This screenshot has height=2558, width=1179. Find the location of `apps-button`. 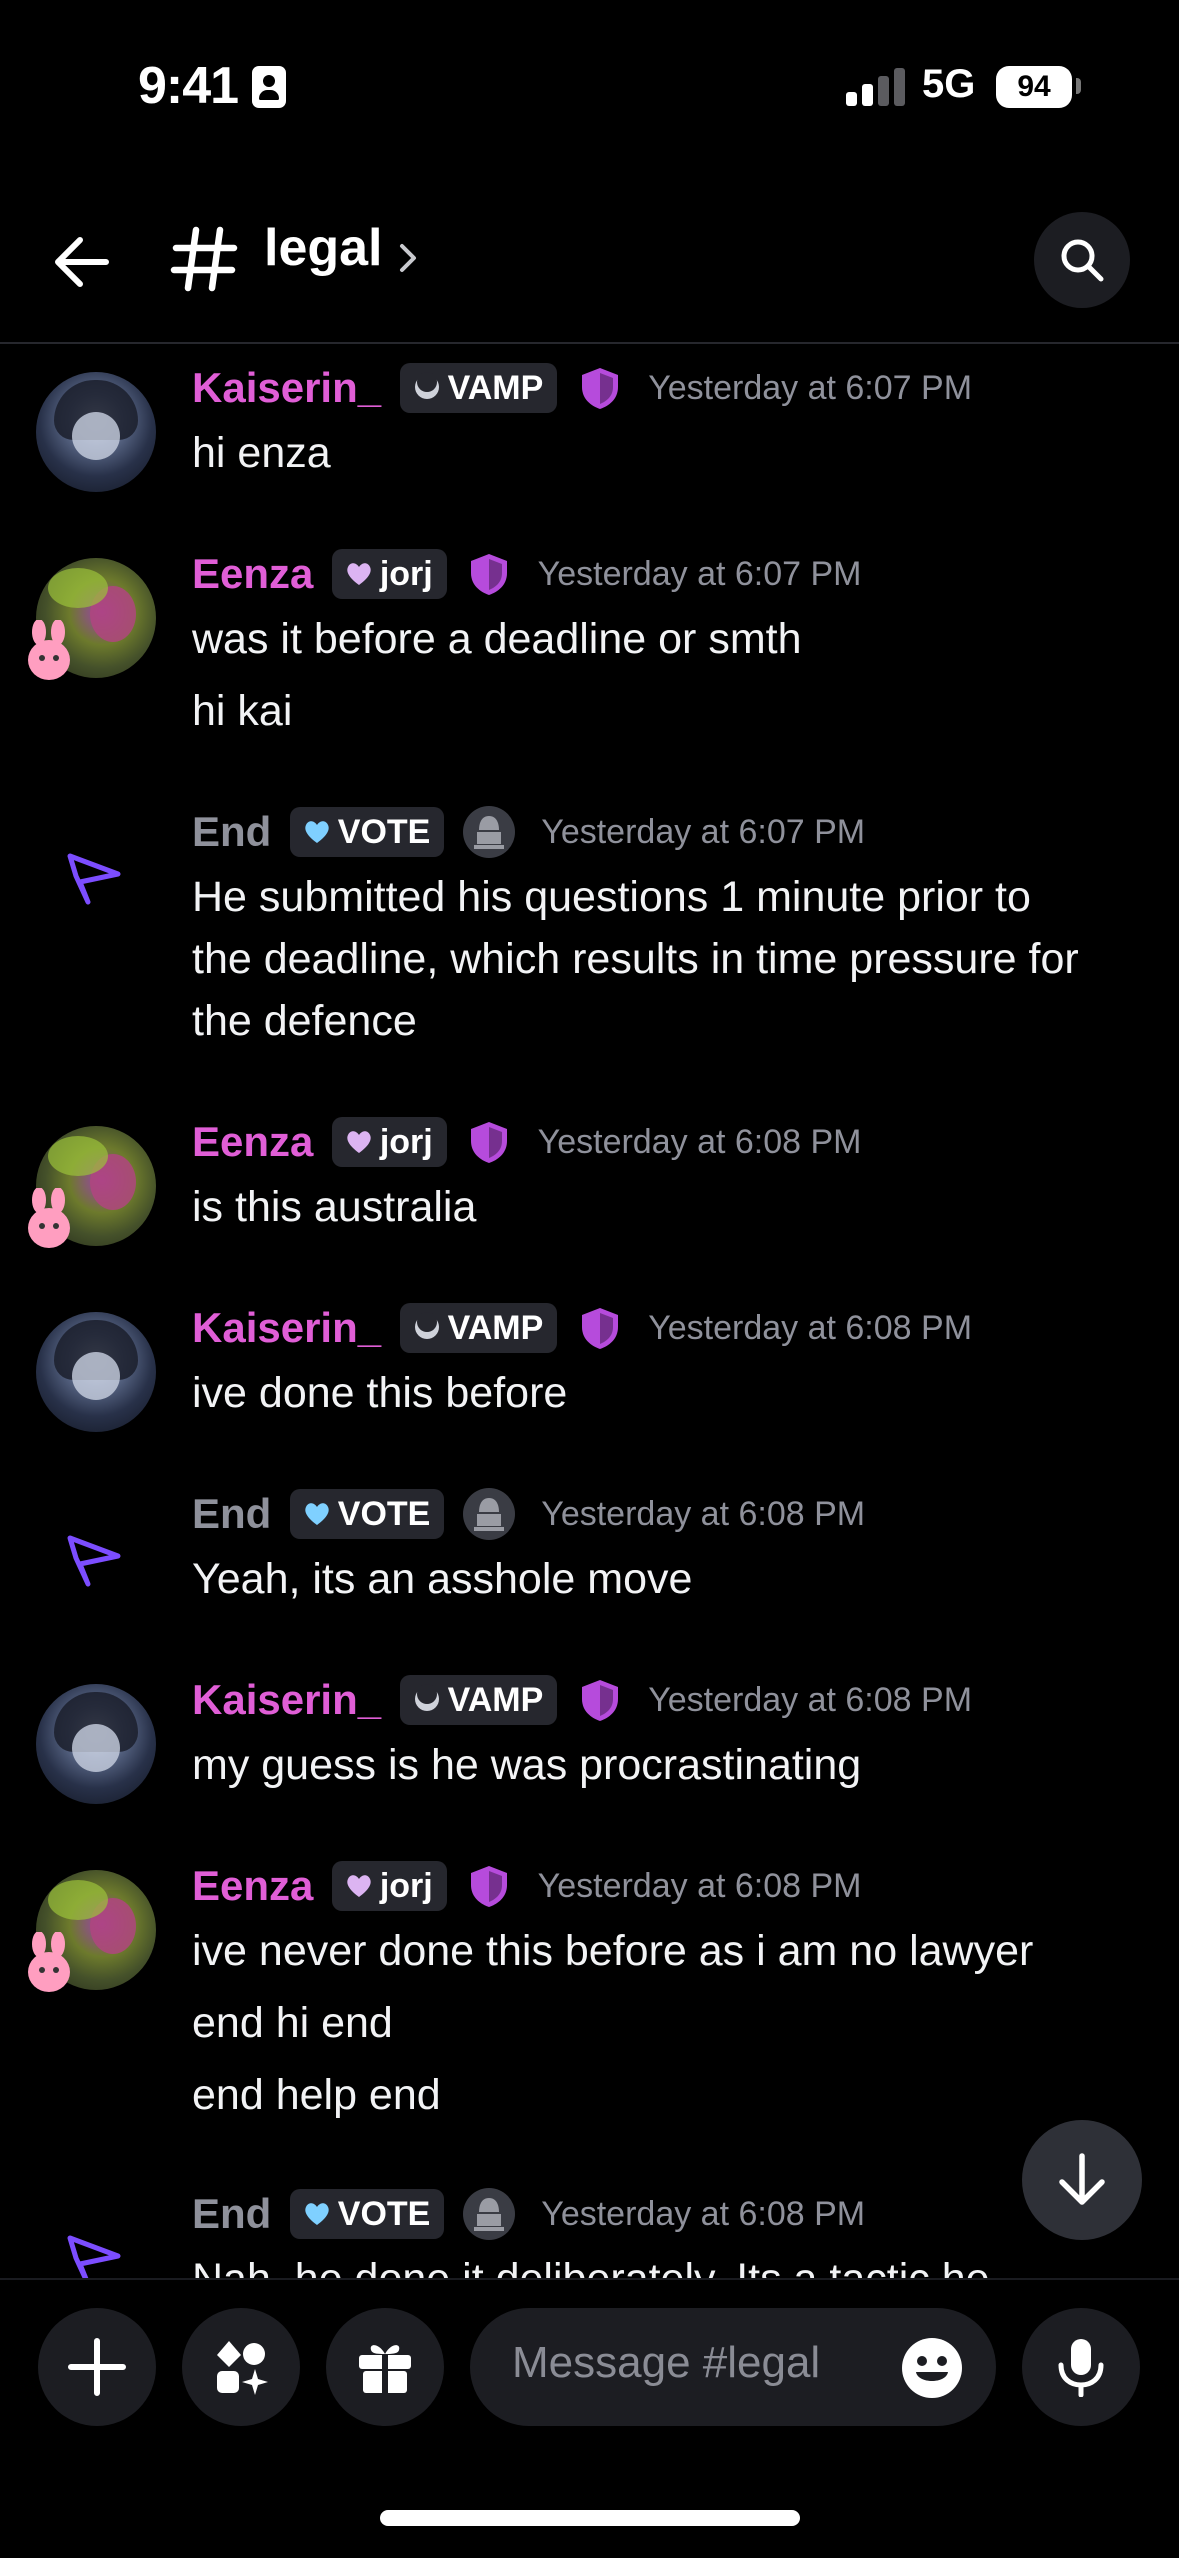

apps-button is located at coordinates (241, 2367).